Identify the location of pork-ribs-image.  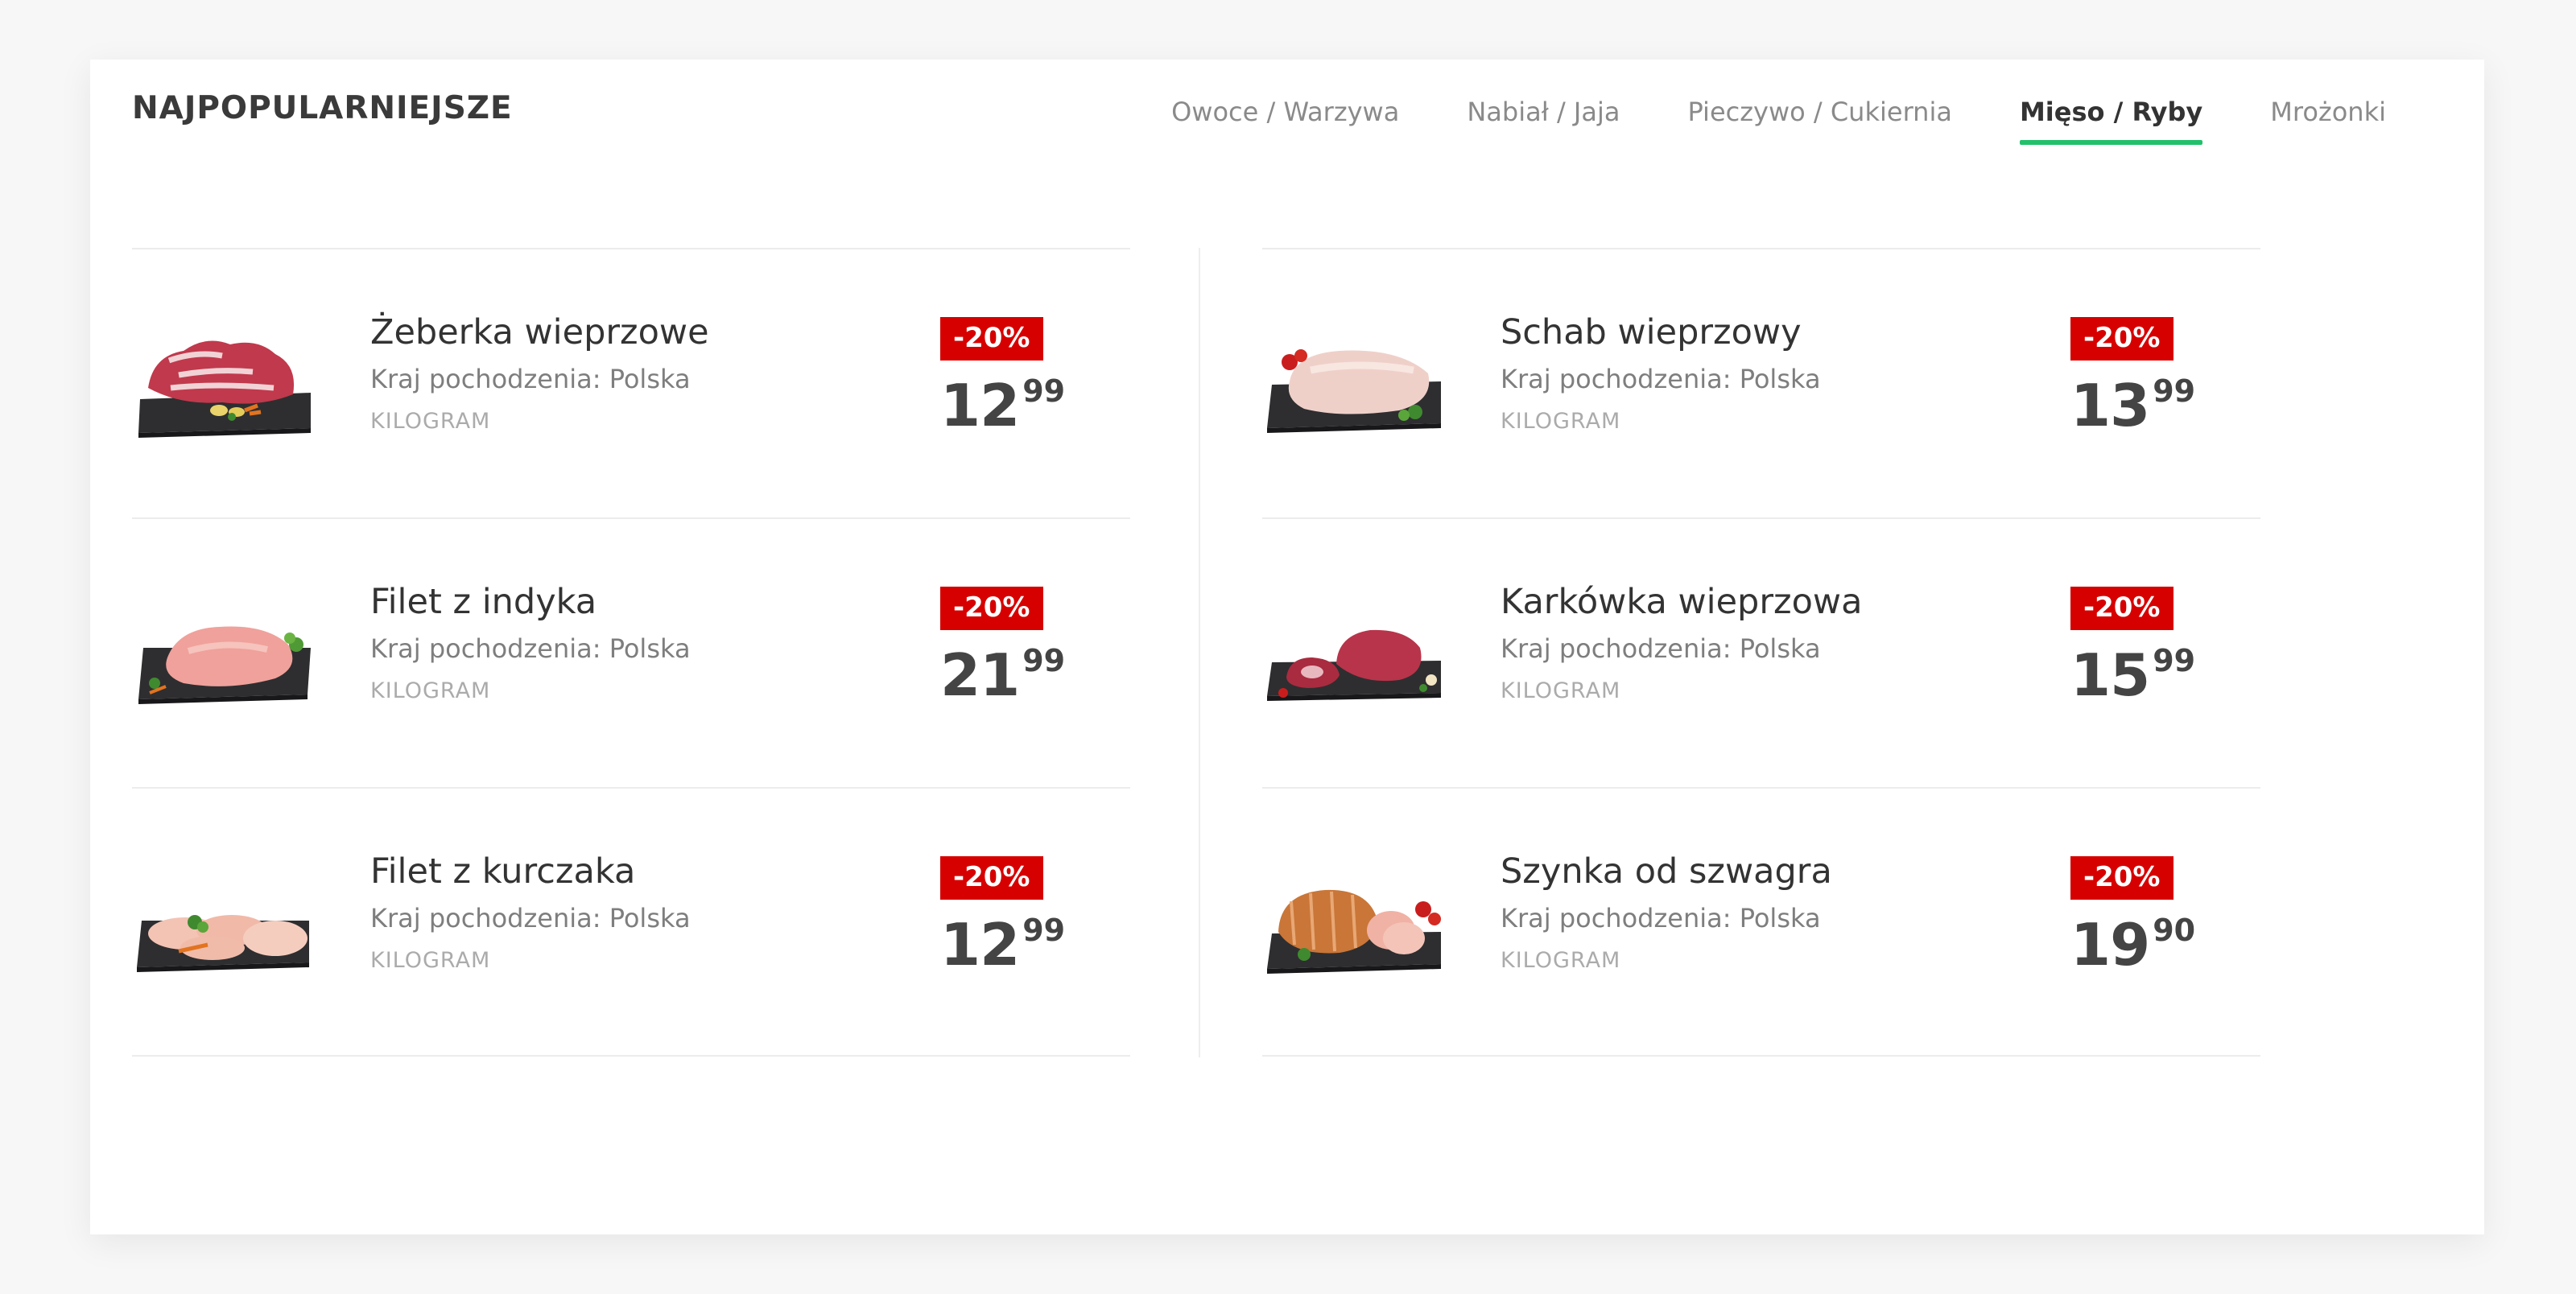
(224, 384).